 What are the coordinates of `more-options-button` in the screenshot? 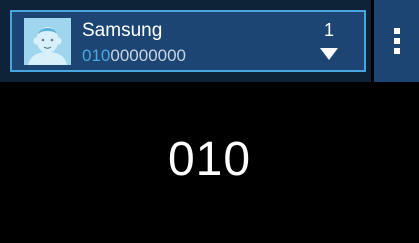 It's located at (396, 41).